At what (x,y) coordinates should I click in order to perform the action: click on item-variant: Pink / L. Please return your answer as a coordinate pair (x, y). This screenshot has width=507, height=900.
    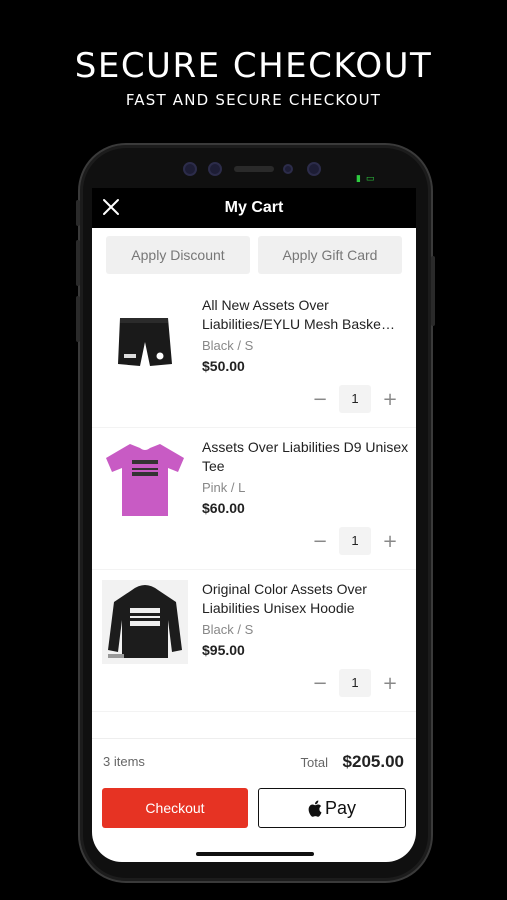
    Looking at the image, I should click on (224, 487).